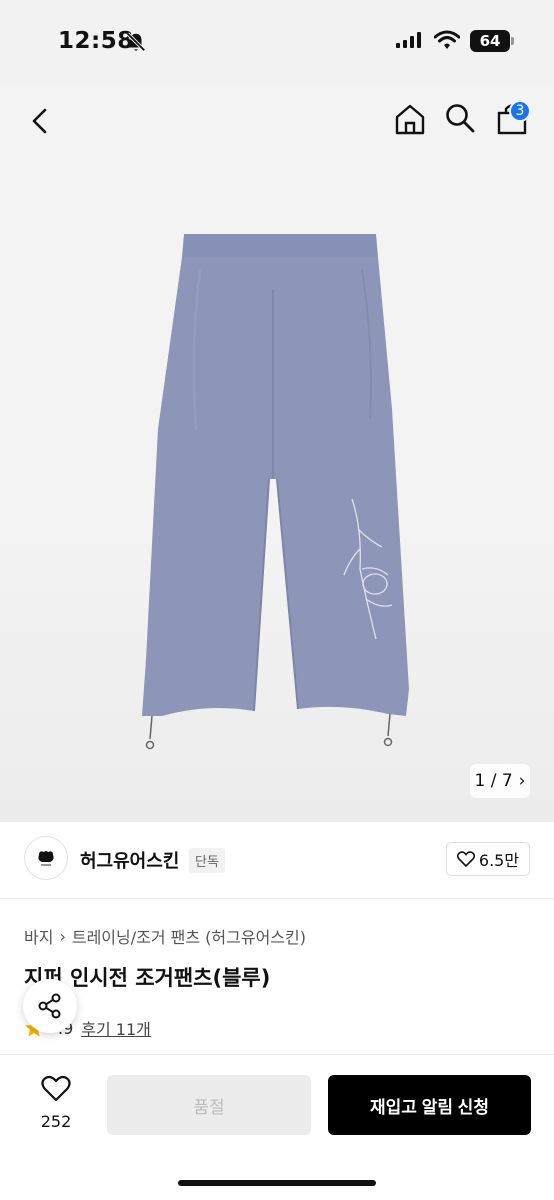  I want to click on brand-row: 허그유어스킨 단독 6.5만, so click(277, 859).